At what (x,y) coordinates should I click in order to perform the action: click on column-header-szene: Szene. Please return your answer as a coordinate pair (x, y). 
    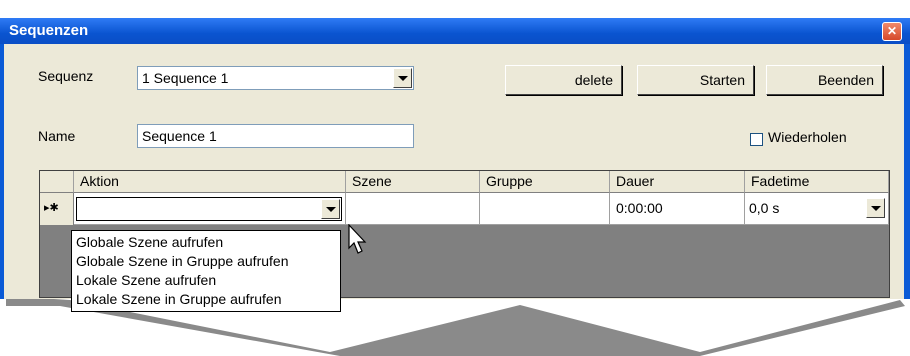
    Looking at the image, I should click on (413, 182).